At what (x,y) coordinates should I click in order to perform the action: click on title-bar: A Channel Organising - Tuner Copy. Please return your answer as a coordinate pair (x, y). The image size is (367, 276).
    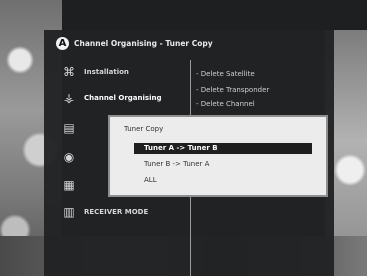
    Looking at the image, I should click on (134, 43).